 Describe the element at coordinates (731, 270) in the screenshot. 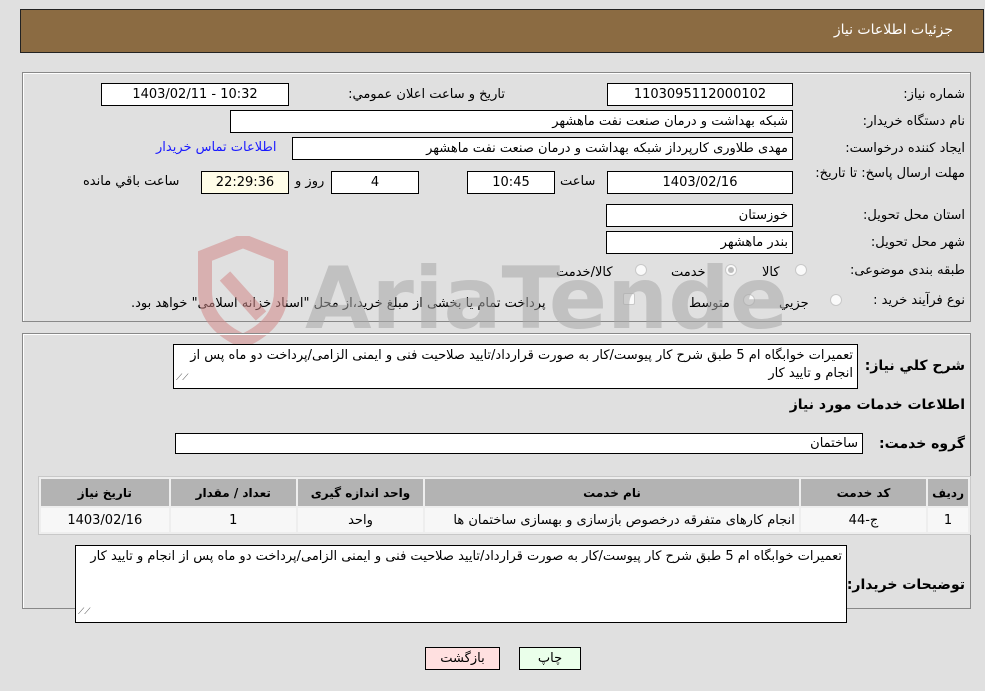

I see `category-radio-service` at that location.